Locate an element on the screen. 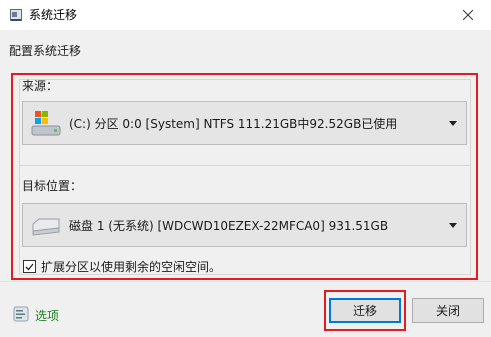 This screenshot has height=337, width=491. extend-partition-label: 扩展分区以使用剩余的空闲空间。 is located at coordinates (131, 267).